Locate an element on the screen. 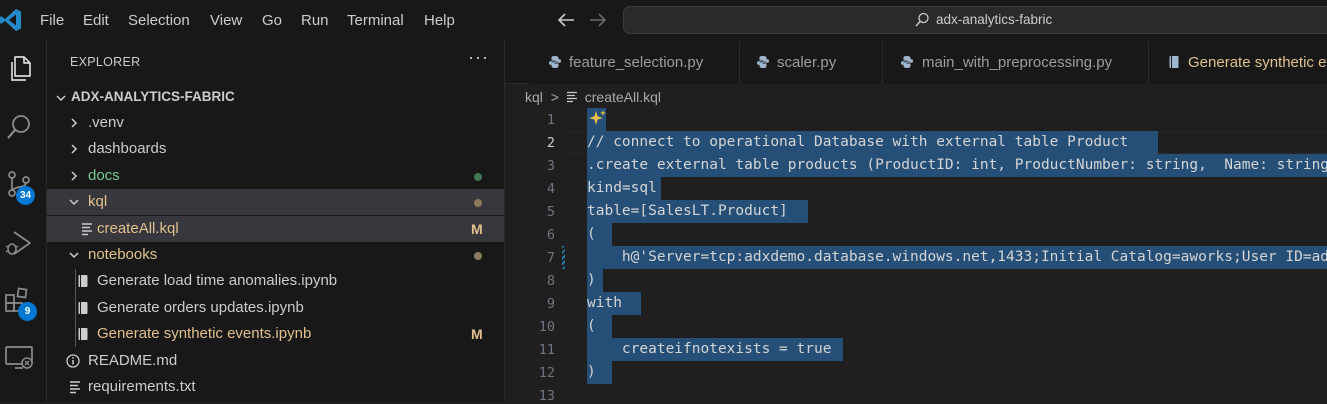 The width and height of the screenshot is (1327, 404). line-number: 5 is located at coordinates (550, 212).